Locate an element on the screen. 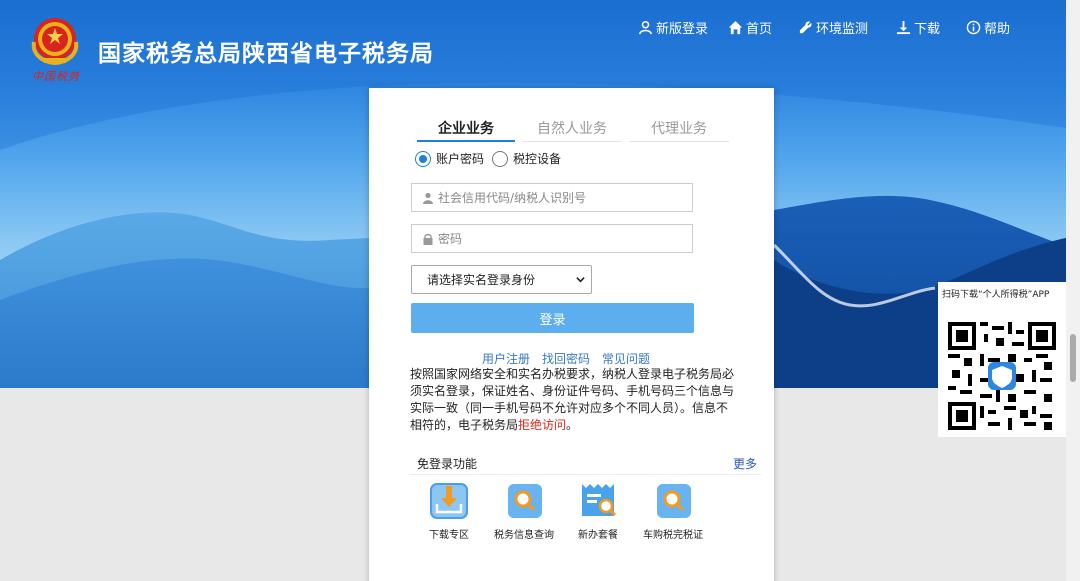 The width and height of the screenshot is (1080, 581). app-new-business-package: 新办套餐 is located at coordinates (598, 510).